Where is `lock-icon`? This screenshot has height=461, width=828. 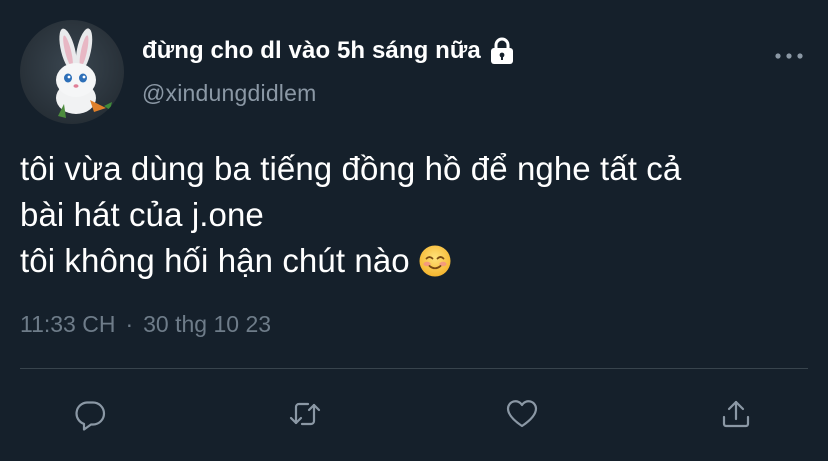 lock-icon is located at coordinates (502, 51).